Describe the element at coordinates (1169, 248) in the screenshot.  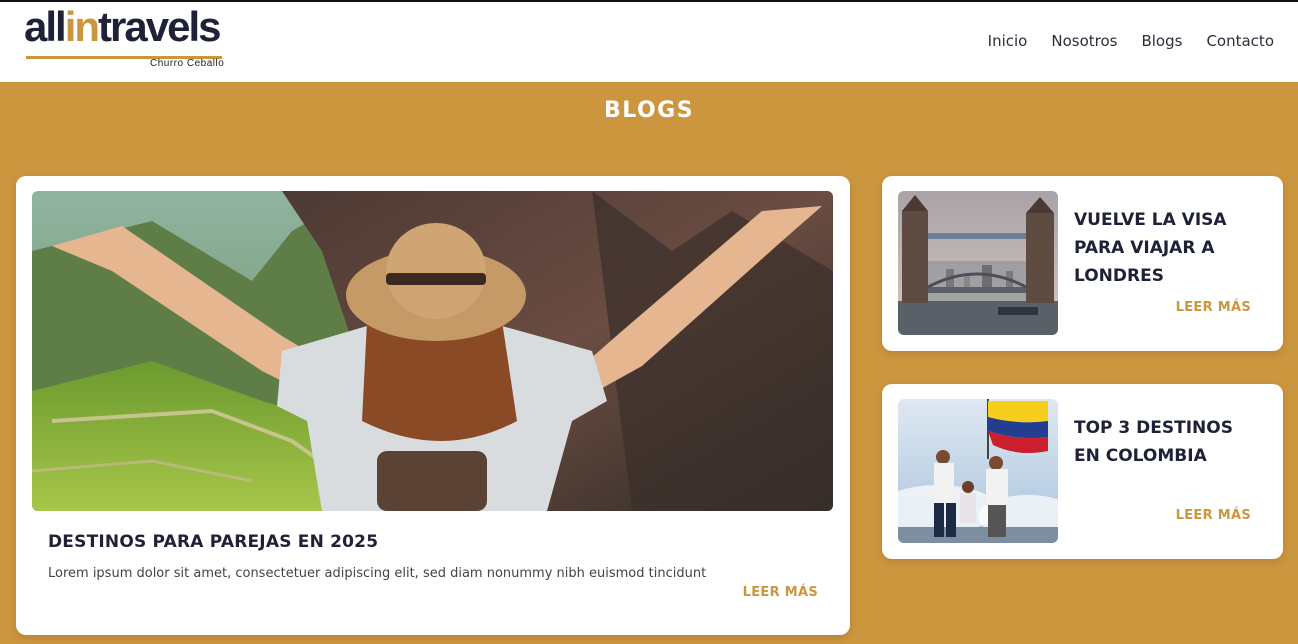
I see `side-post-title: VUELVE LA VISA PARA VIAJAR A LONDRES` at that location.